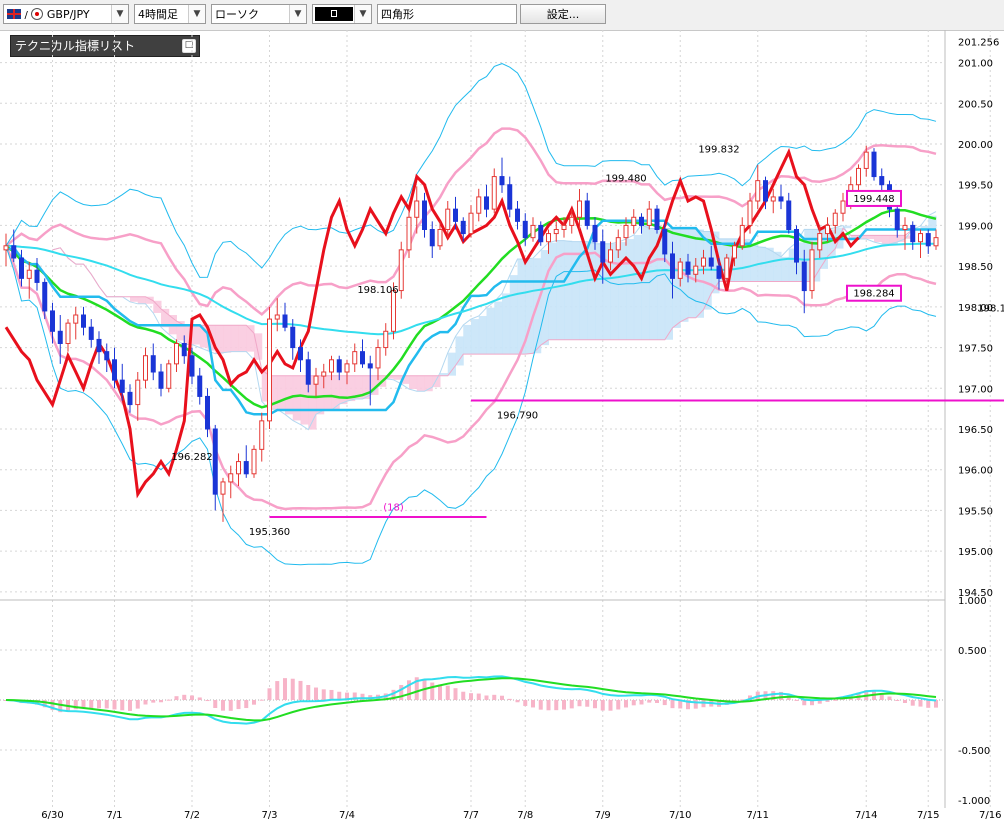  I want to click on timeframe-select: 4時間足 ▼, so click(170, 14).